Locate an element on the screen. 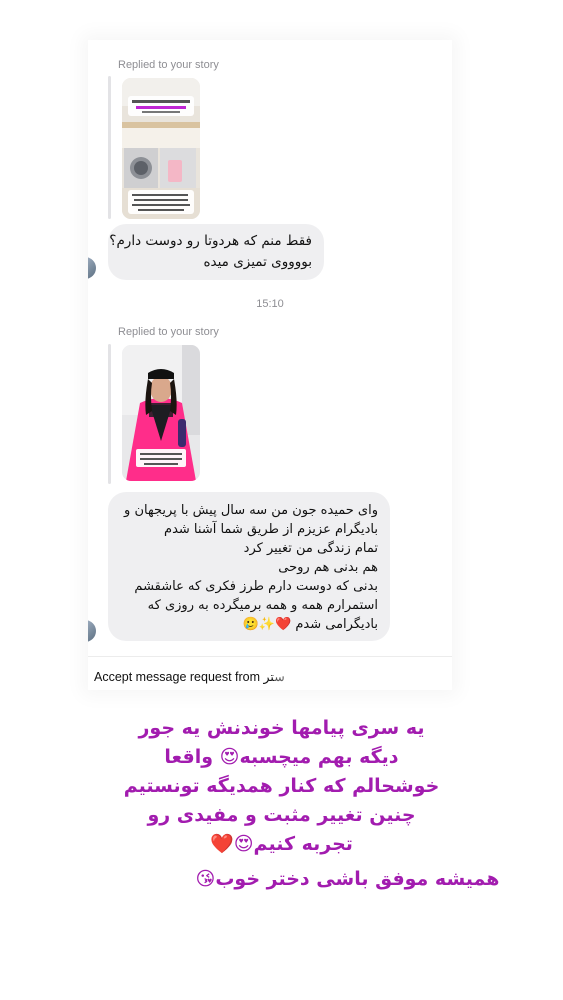 The width and height of the screenshot is (563, 1000). caption-closing: همیشه موفق باشی دختر خوب😘 is located at coordinates (347, 879).